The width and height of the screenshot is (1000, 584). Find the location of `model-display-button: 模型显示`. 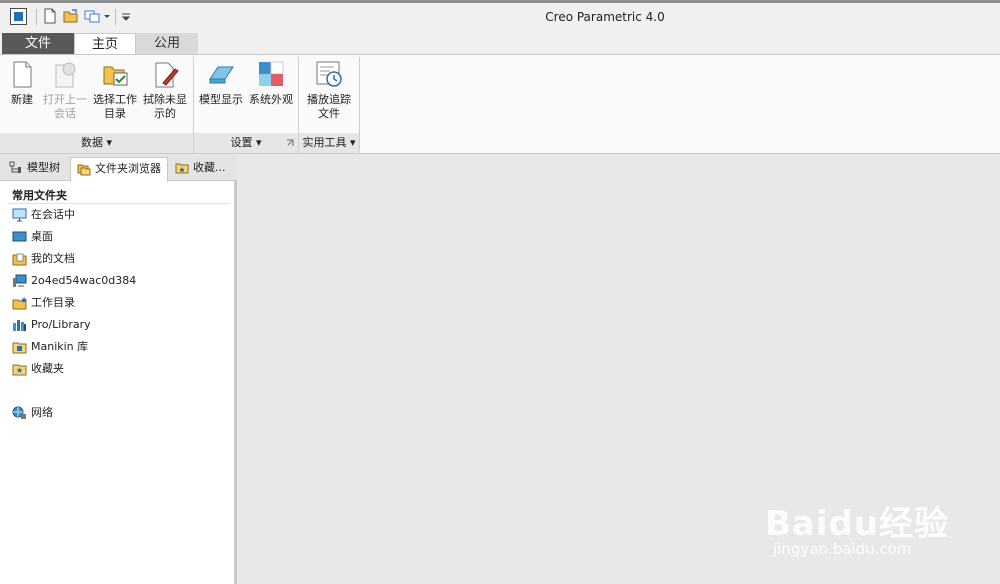

model-display-button: 模型显示 is located at coordinates (221, 83).